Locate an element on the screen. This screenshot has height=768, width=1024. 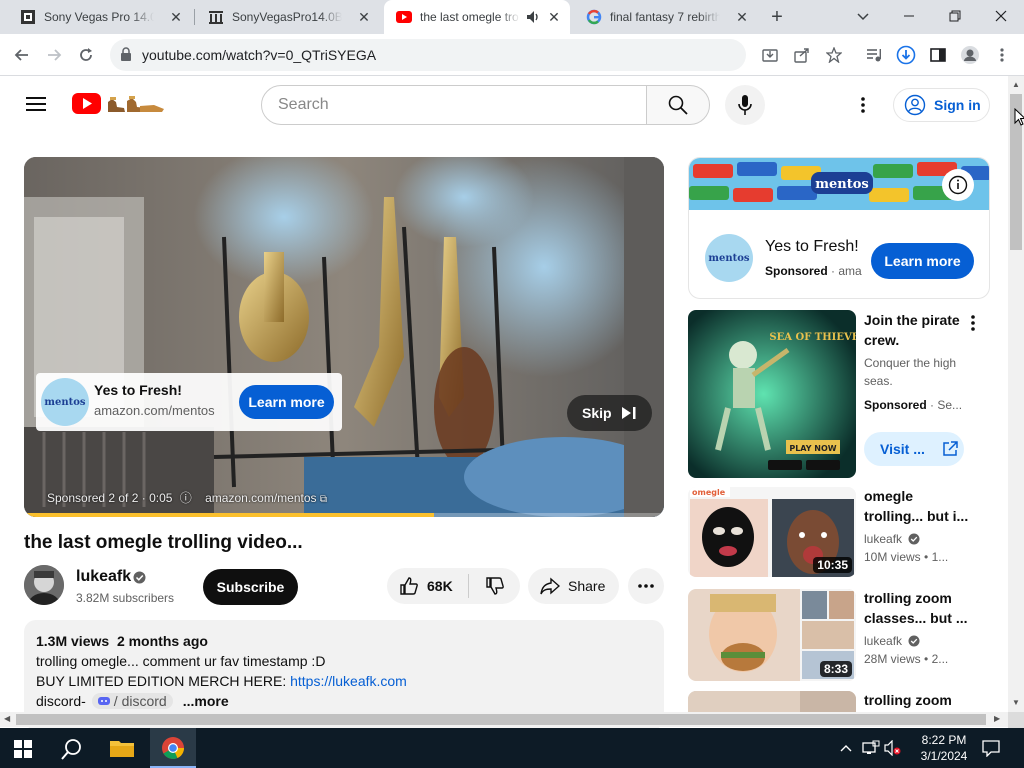
hamburger-menu-icon is located at coordinates (36, 106).